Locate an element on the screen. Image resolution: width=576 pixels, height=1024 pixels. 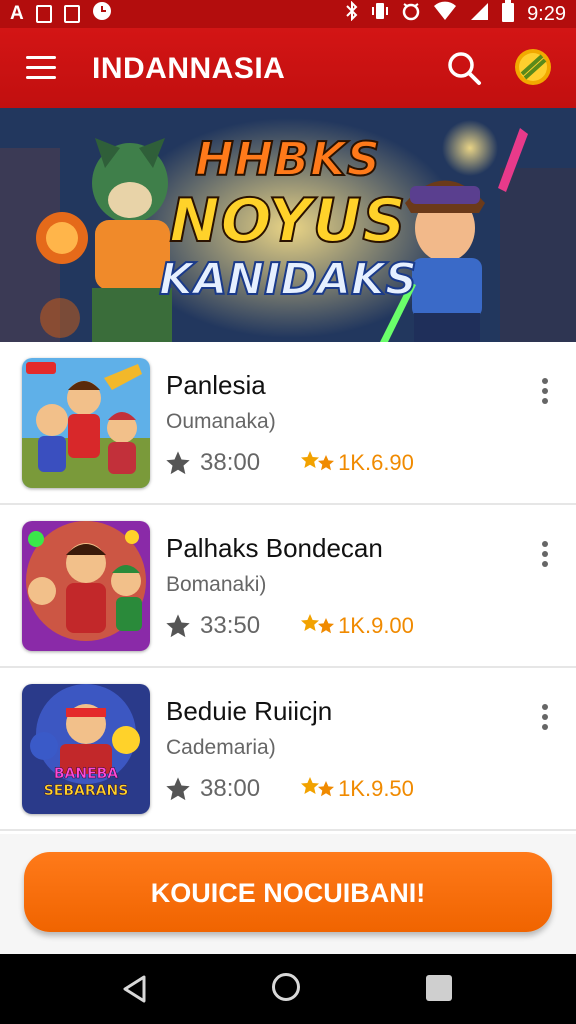
image-notification-icon is located at coordinates (71, 14).